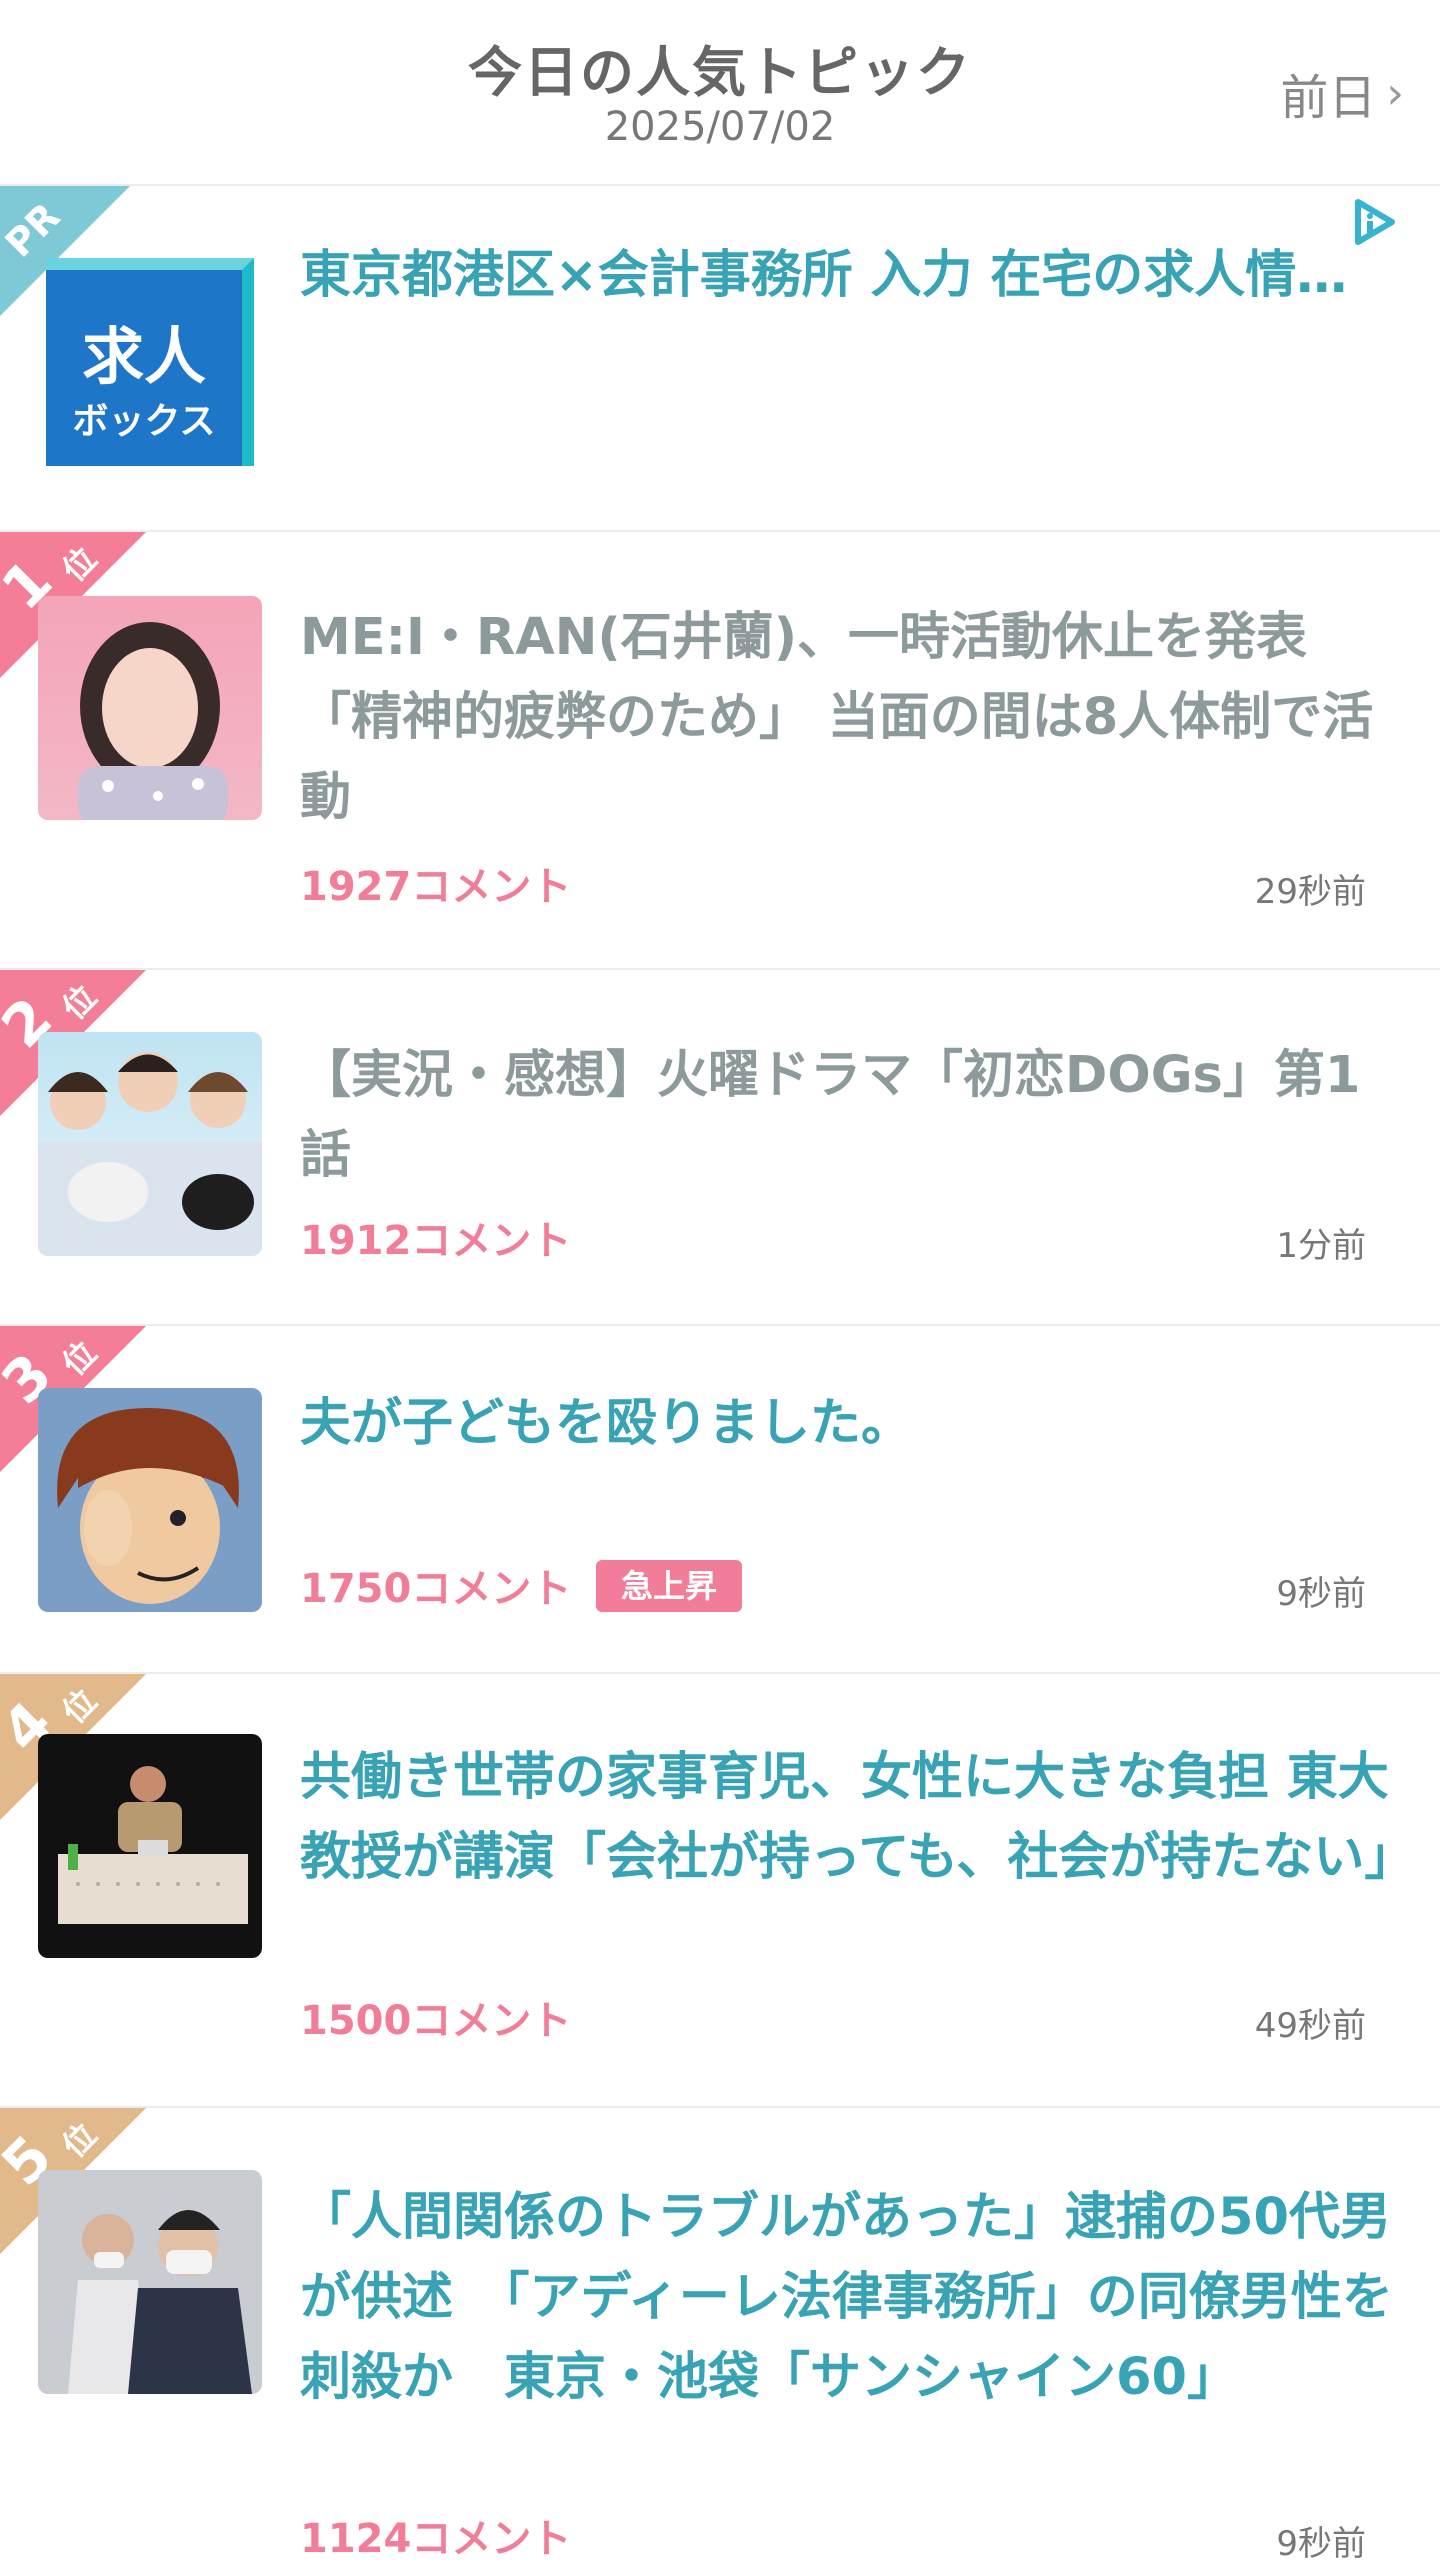 This screenshot has width=1440, height=2566. What do you see at coordinates (143, 356) in the screenshot?
I see `ad-logo-text-1: 求人` at bounding box center [143, 356].